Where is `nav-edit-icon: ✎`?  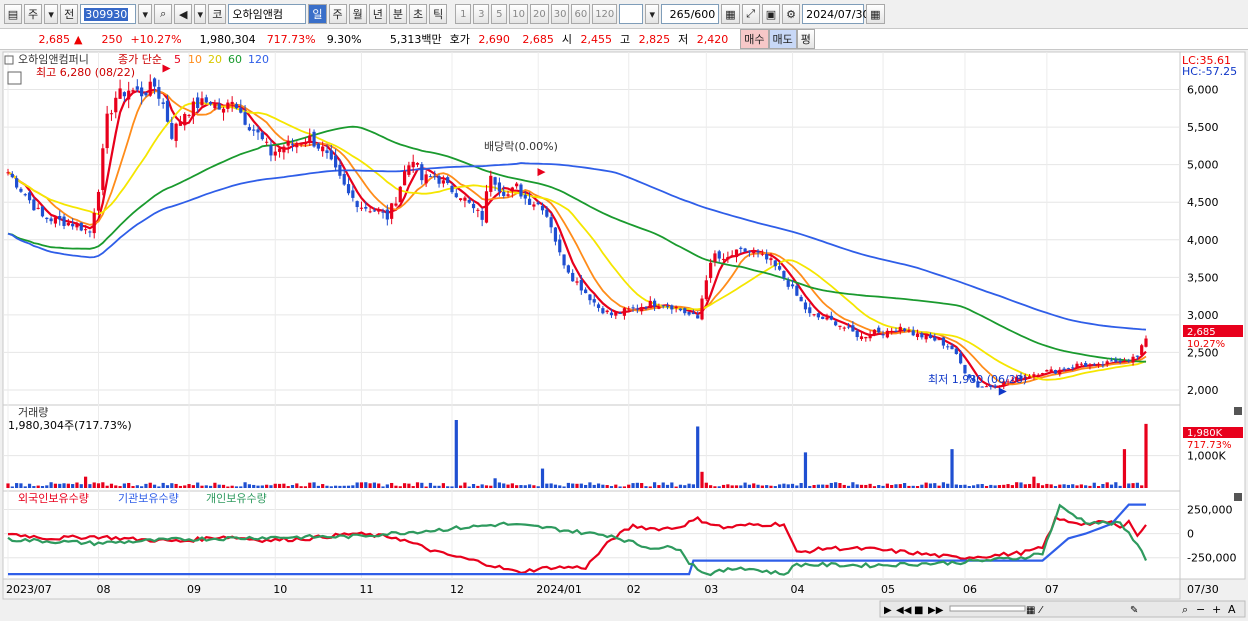
nav-edit-icon: ✎ is located at coordinates (1134, 610).